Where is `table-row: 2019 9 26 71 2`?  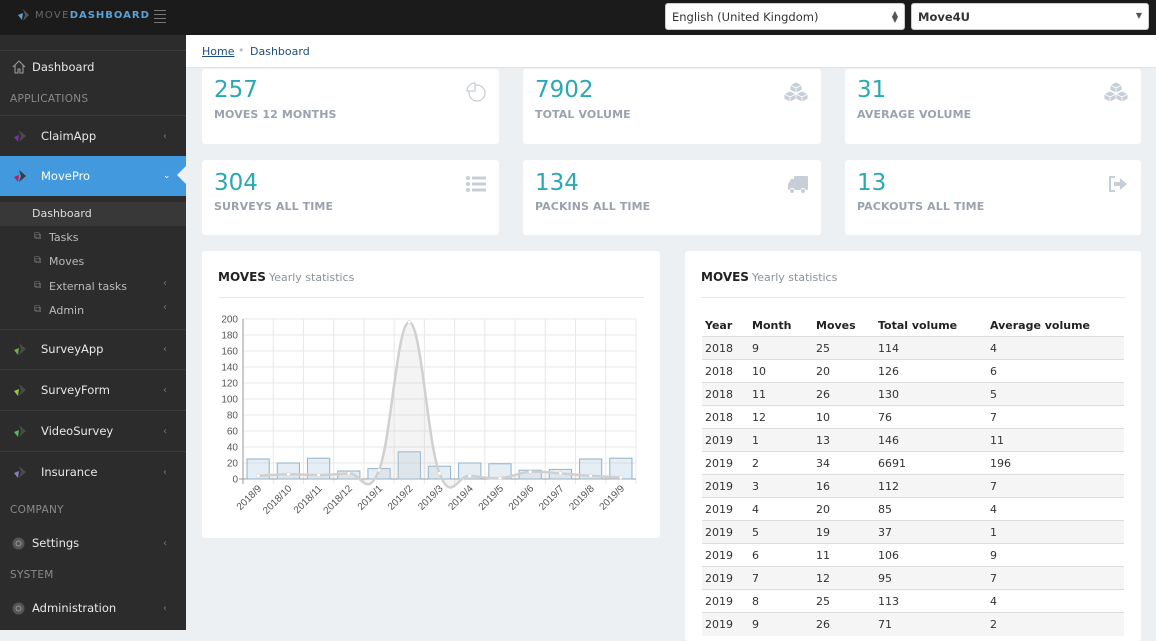
table-row: 2019 9 26 71 2 is located at coordinates (913, 624).